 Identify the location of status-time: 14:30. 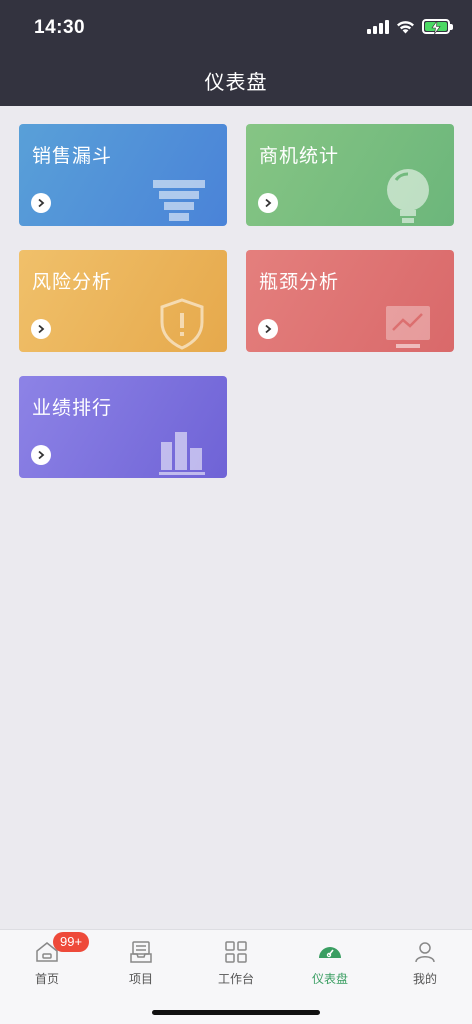
(60, 27).